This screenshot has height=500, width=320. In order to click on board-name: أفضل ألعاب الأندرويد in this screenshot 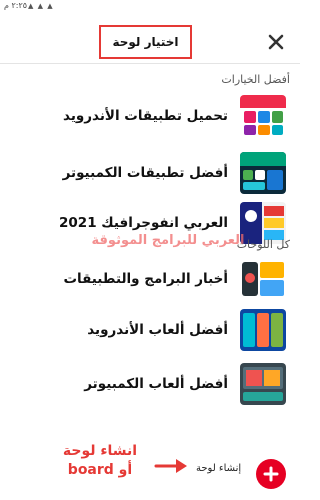, I will do `click(157, 330)`.